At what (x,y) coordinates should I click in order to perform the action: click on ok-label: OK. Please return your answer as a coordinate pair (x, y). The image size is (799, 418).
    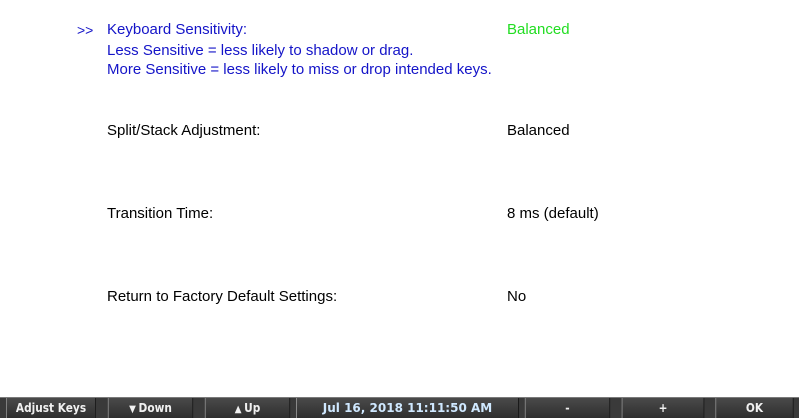
    Looking at the image, I should click on (754, 408).